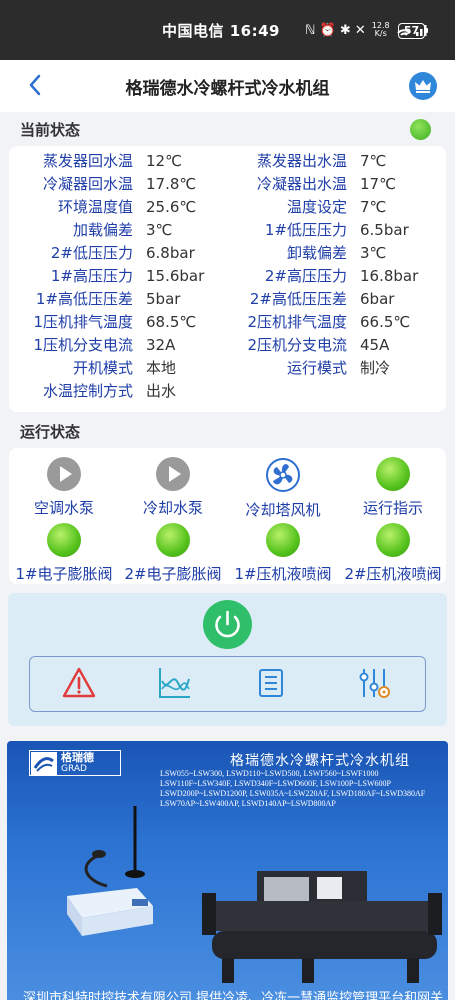 The image size is (455, 1000). Describe the element at coordinates (322, 927) in the screenshot. I see `chiller-unit-image` at that location.